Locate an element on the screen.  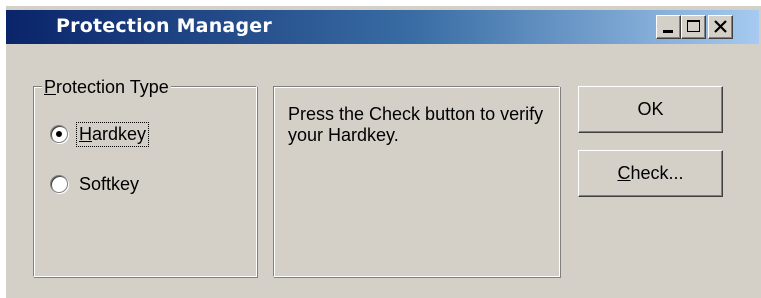
radio-hardkey: Hardkey is located at coordinates (100, 134).